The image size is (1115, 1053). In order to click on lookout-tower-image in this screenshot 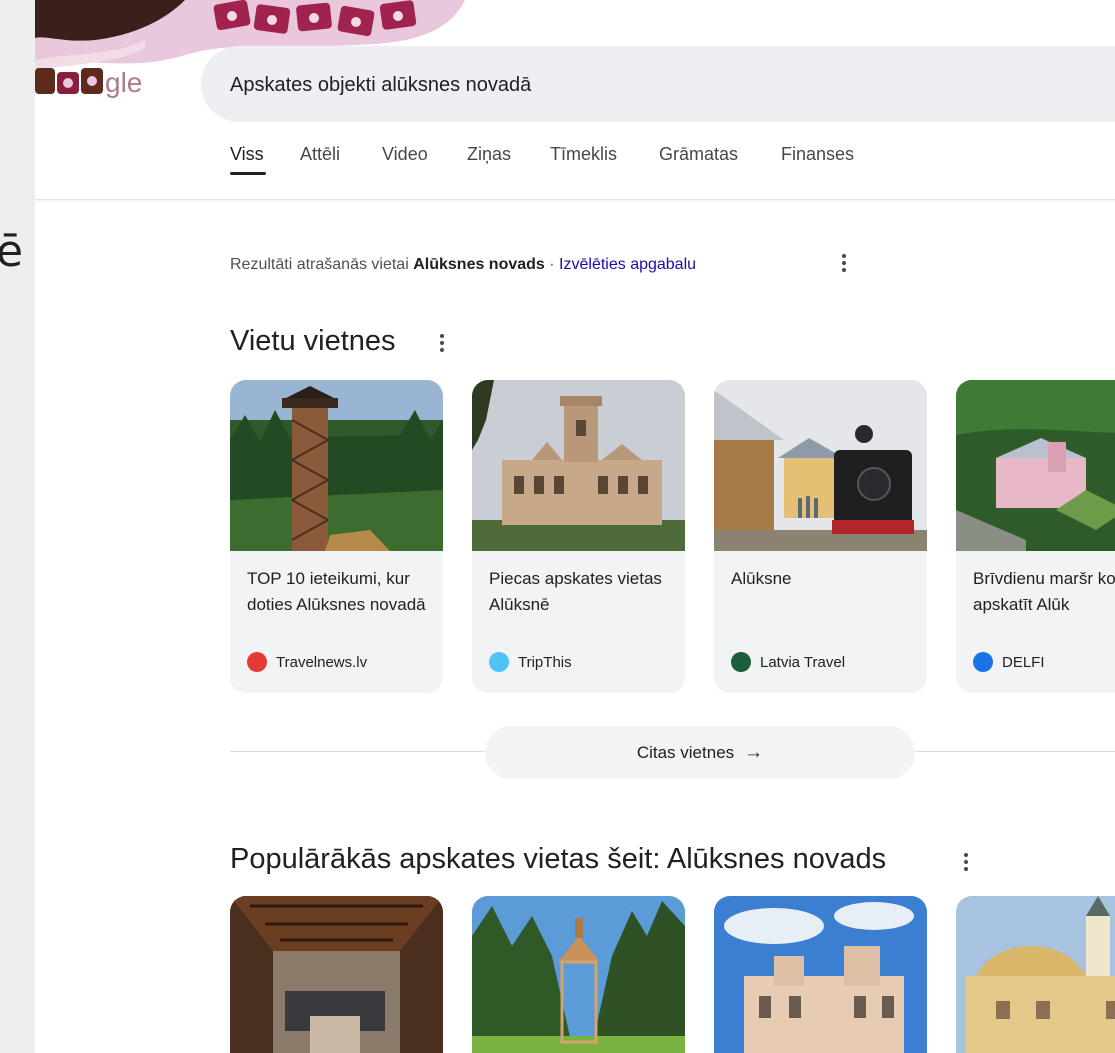, I will do `click(336, 465)`.